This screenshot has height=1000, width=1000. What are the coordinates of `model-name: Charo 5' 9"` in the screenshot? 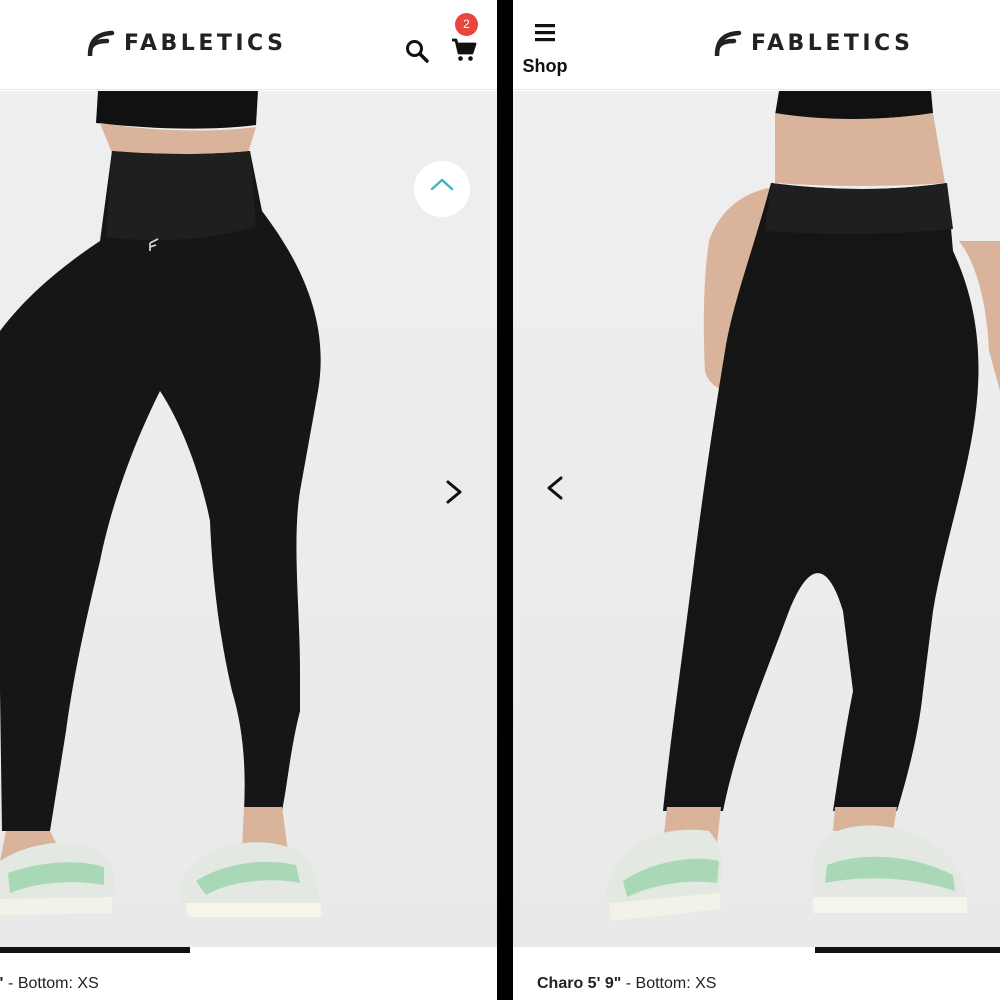 It's located at (579, 983).